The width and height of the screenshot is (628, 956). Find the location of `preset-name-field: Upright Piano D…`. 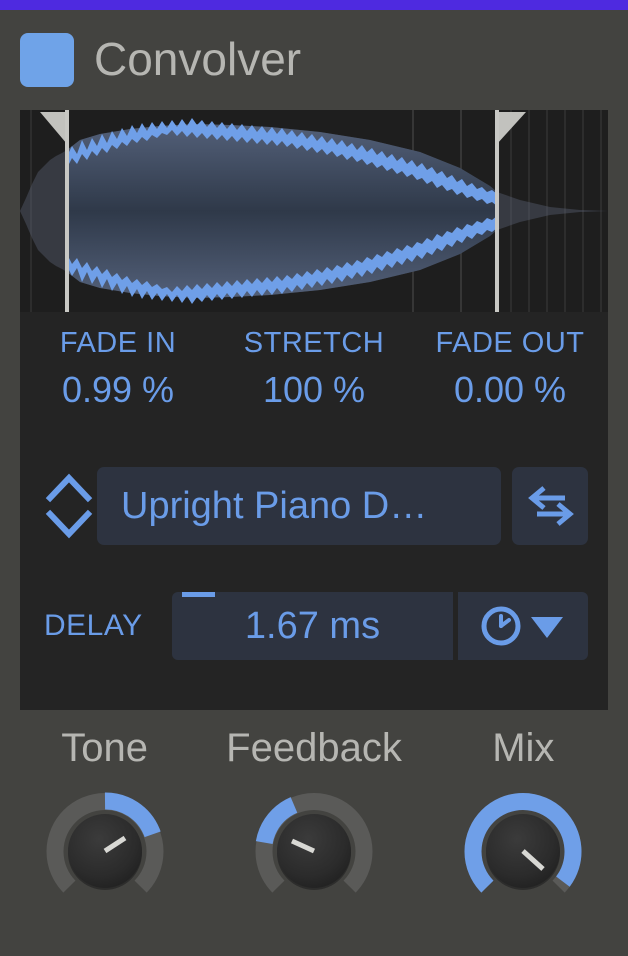

preset-name-field: Upright Piano D… is located at coordinates (299, 506).